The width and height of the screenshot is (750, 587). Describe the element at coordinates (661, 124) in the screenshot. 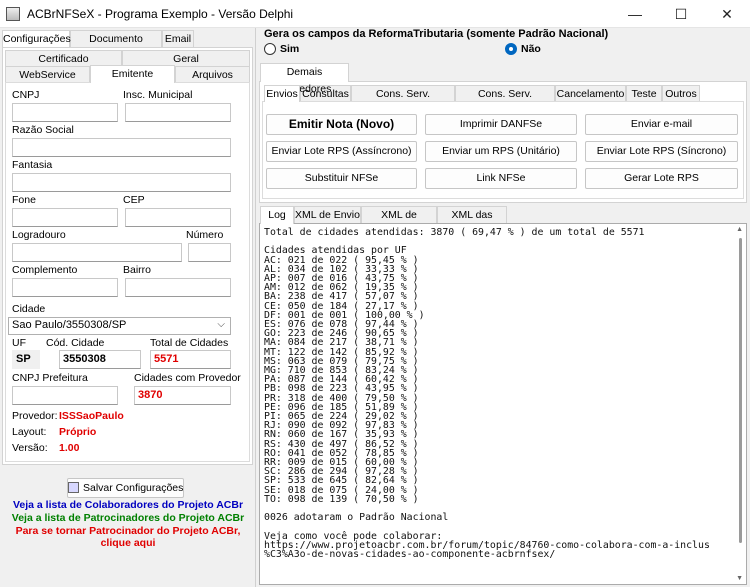

I see `enviar-email-button: Enviar e-mail` at that location.